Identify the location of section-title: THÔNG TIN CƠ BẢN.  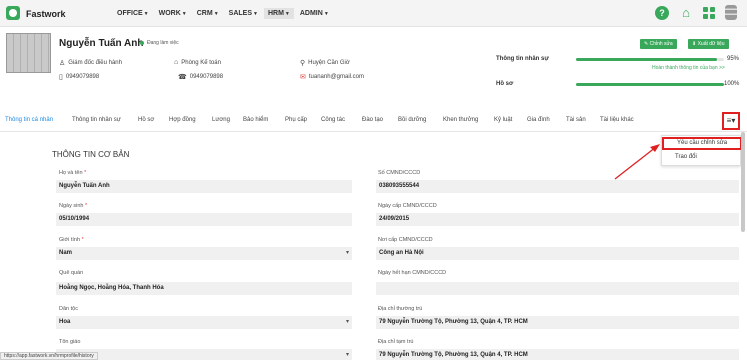
(91, 154).